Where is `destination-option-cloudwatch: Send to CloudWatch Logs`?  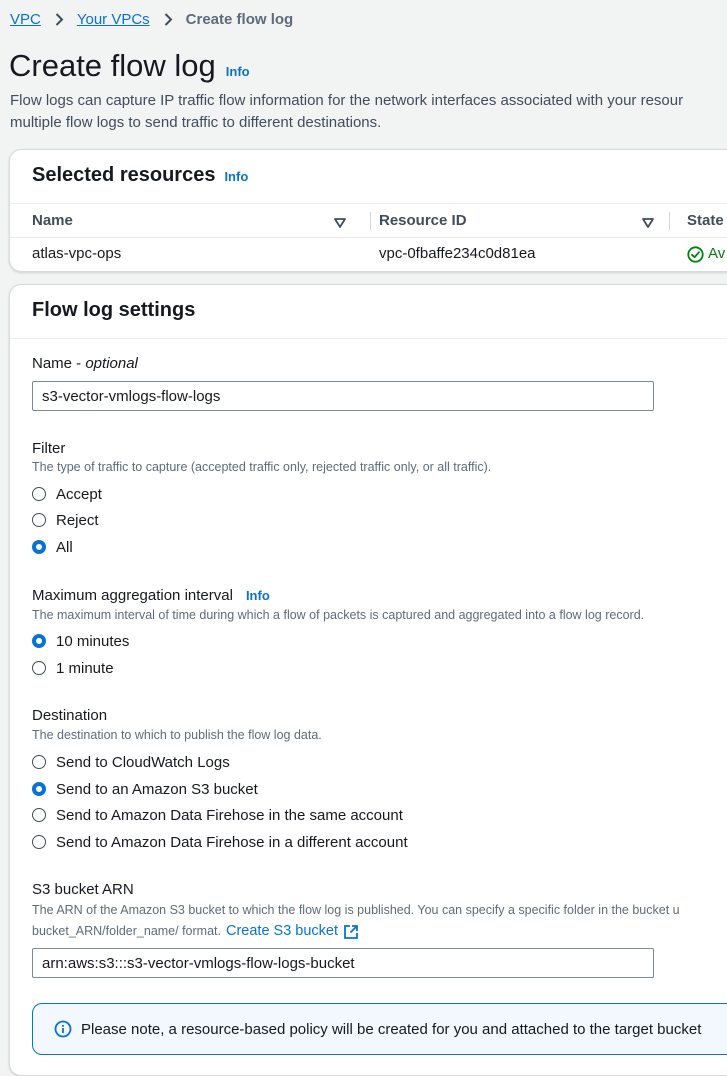
destination-option-cloudwatch: Send to CloudWatch Logs is located at coordinates (131, 762).